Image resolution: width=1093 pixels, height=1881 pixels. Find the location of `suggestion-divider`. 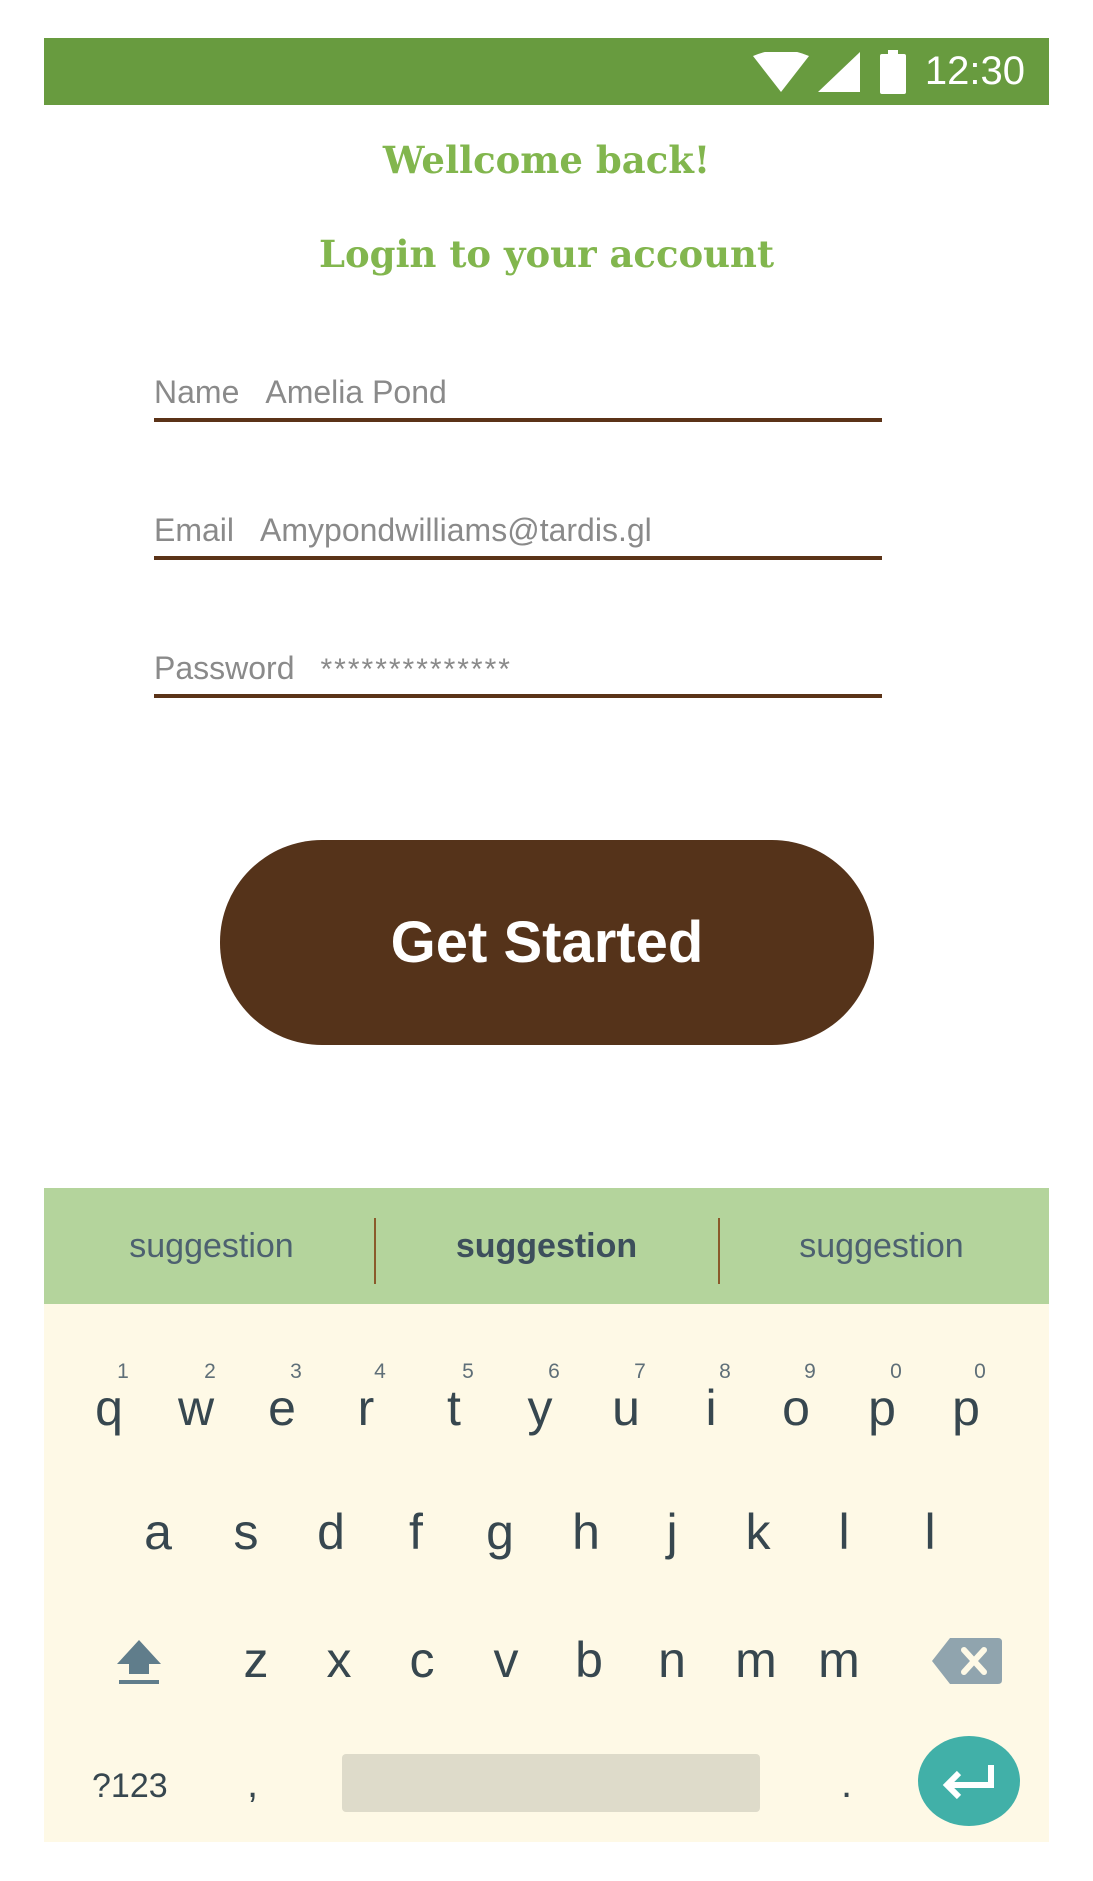

suggestion-divider is located at coordinates (375, 1251).